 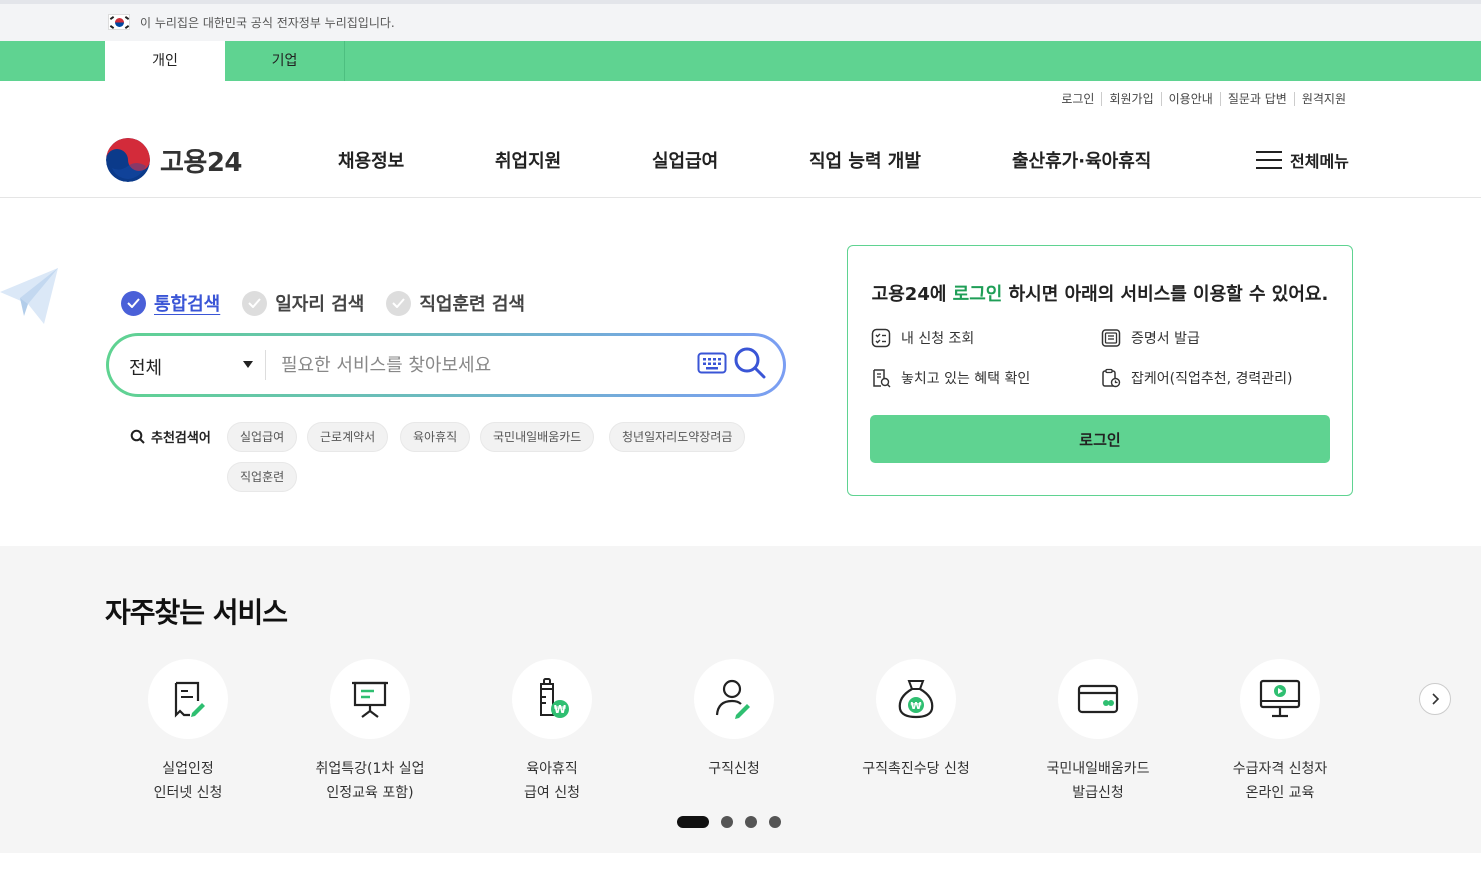 I want to click on login-service-item: 잡케어(직업추천, 경력관리), so click(x=1197, y=378).